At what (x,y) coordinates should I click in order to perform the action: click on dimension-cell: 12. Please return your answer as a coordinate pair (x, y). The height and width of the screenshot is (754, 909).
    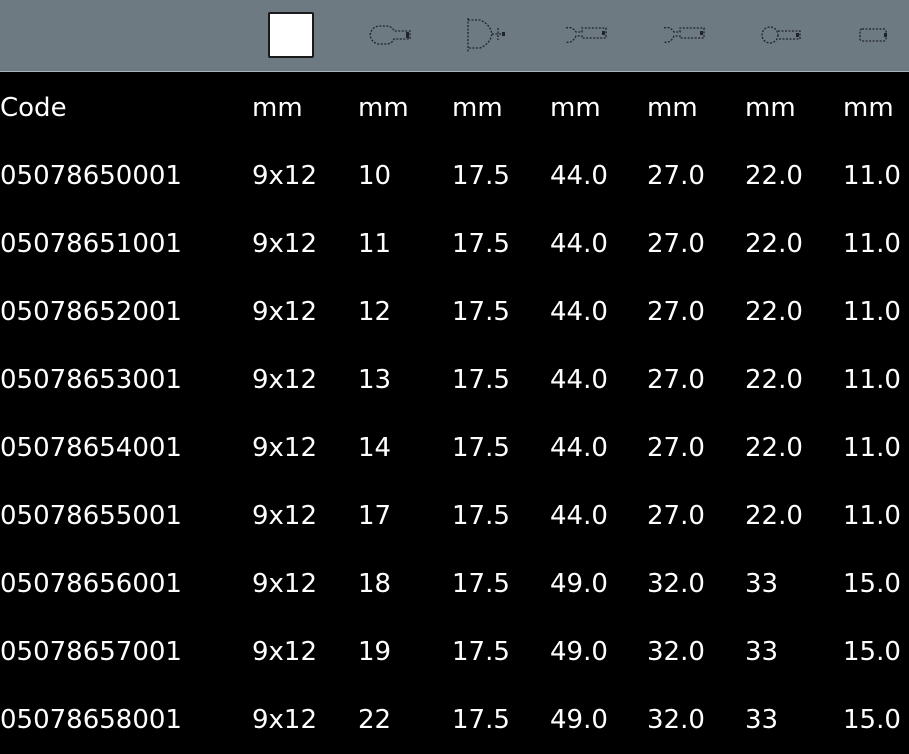
    Looking at the image, I should click on (375, 312).